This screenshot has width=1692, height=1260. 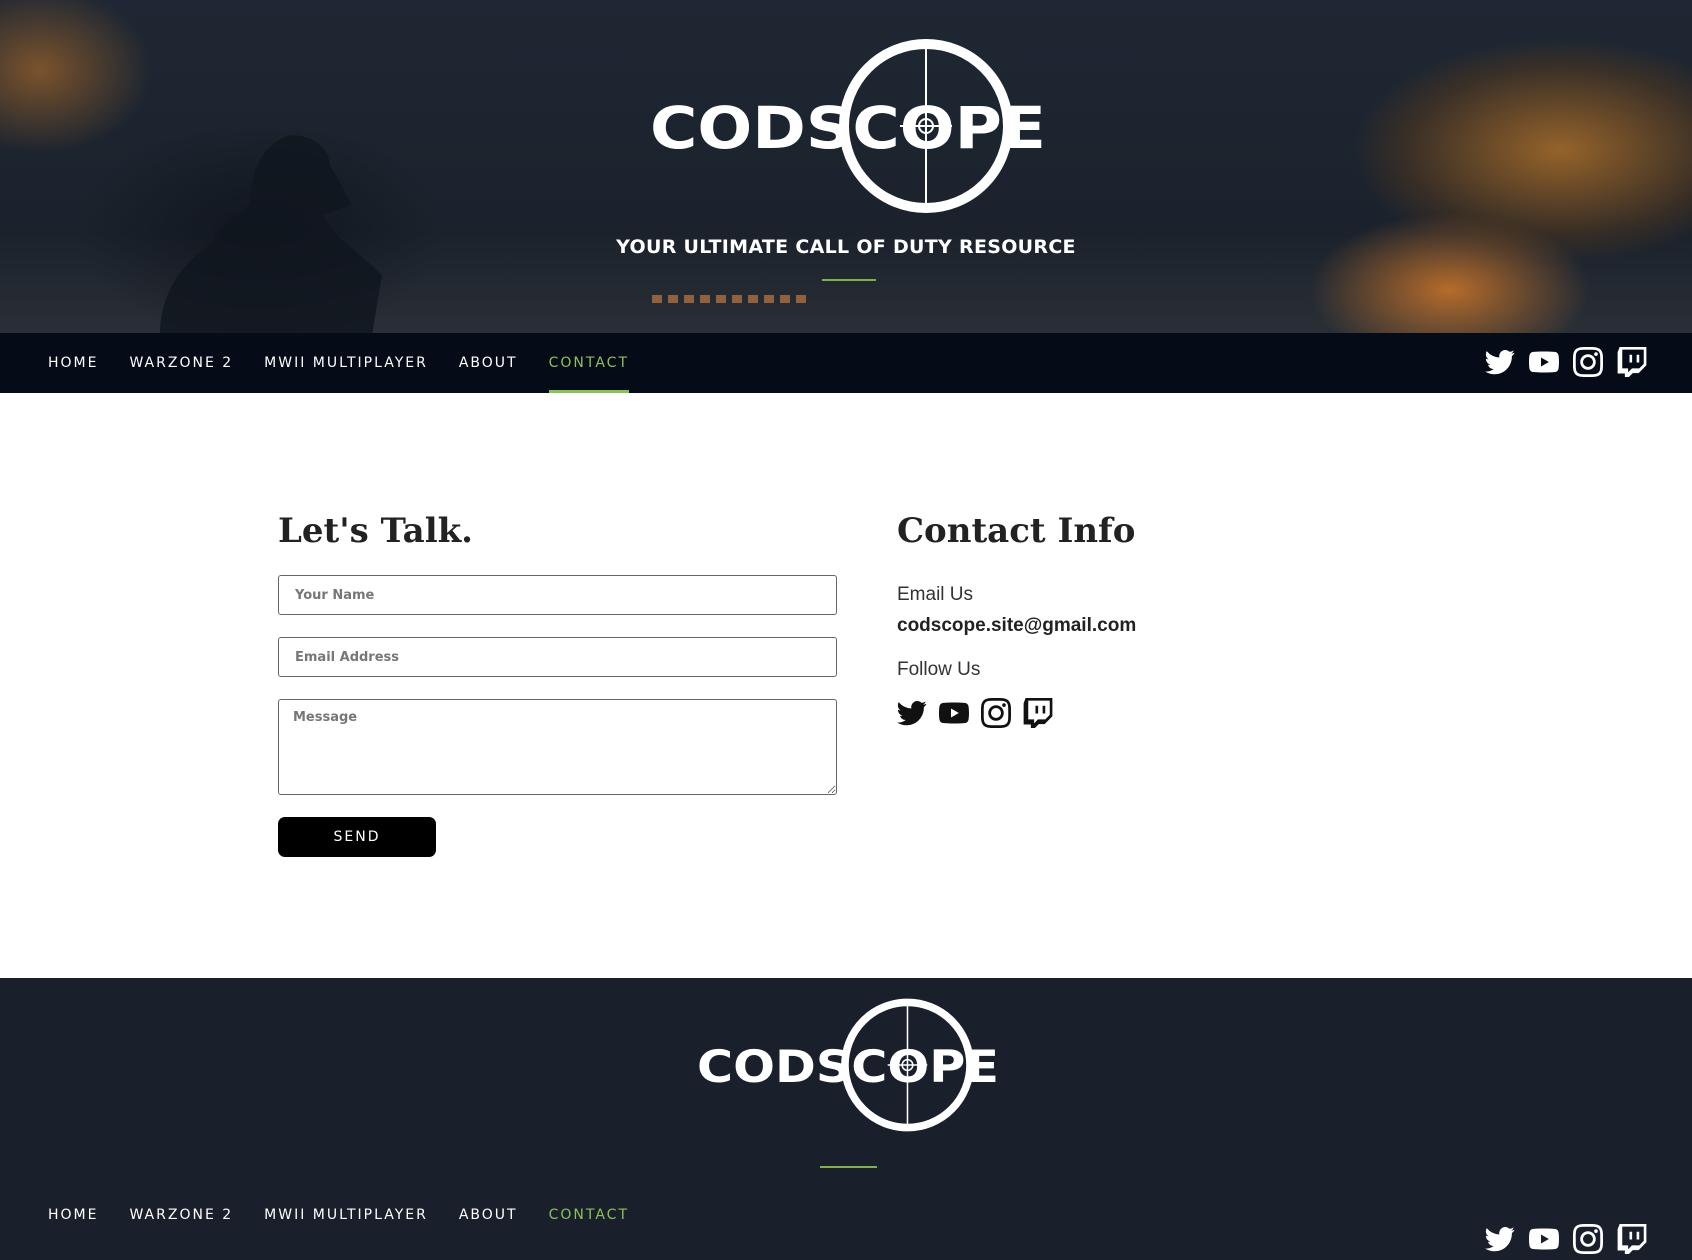 What do you see at coordinates (589, 1215) in the screenshot?
I see `footer-nav-item-contact: CONTACT` at bounding box center [589, 1215].